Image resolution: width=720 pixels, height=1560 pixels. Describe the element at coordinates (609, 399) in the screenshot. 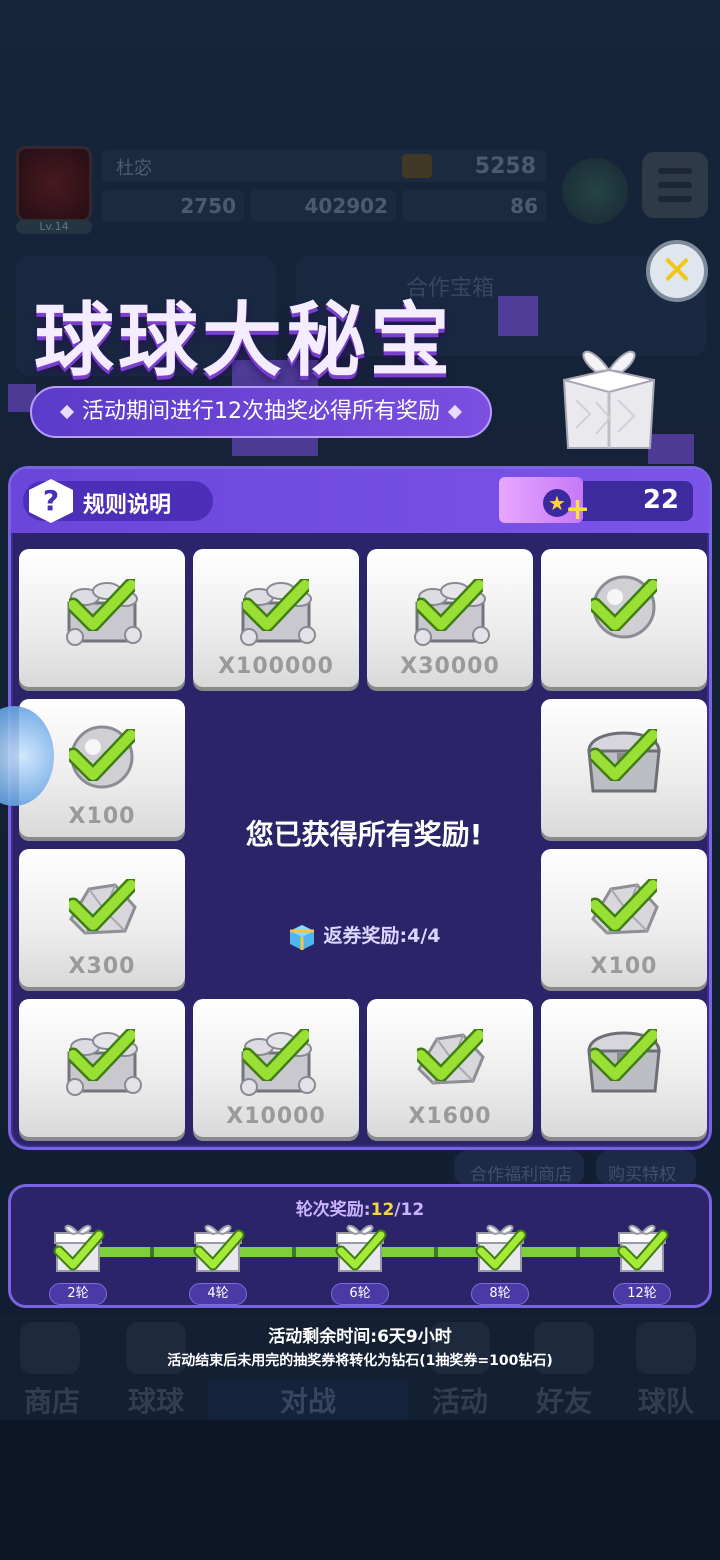

I see `gift-box-icon` at that location.